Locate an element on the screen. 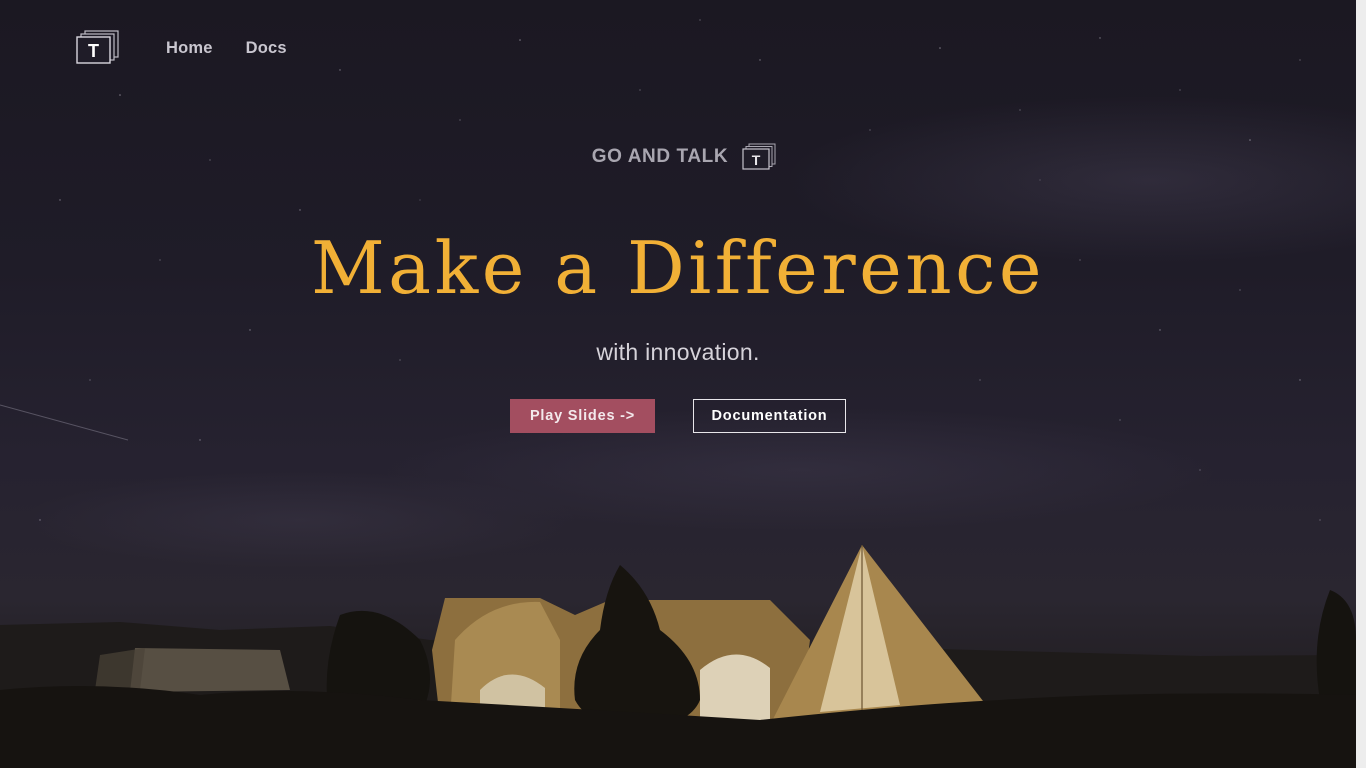 The height and width of the screenshot is (768, 1366). scrollbar is located at coordinates (1361, 384).